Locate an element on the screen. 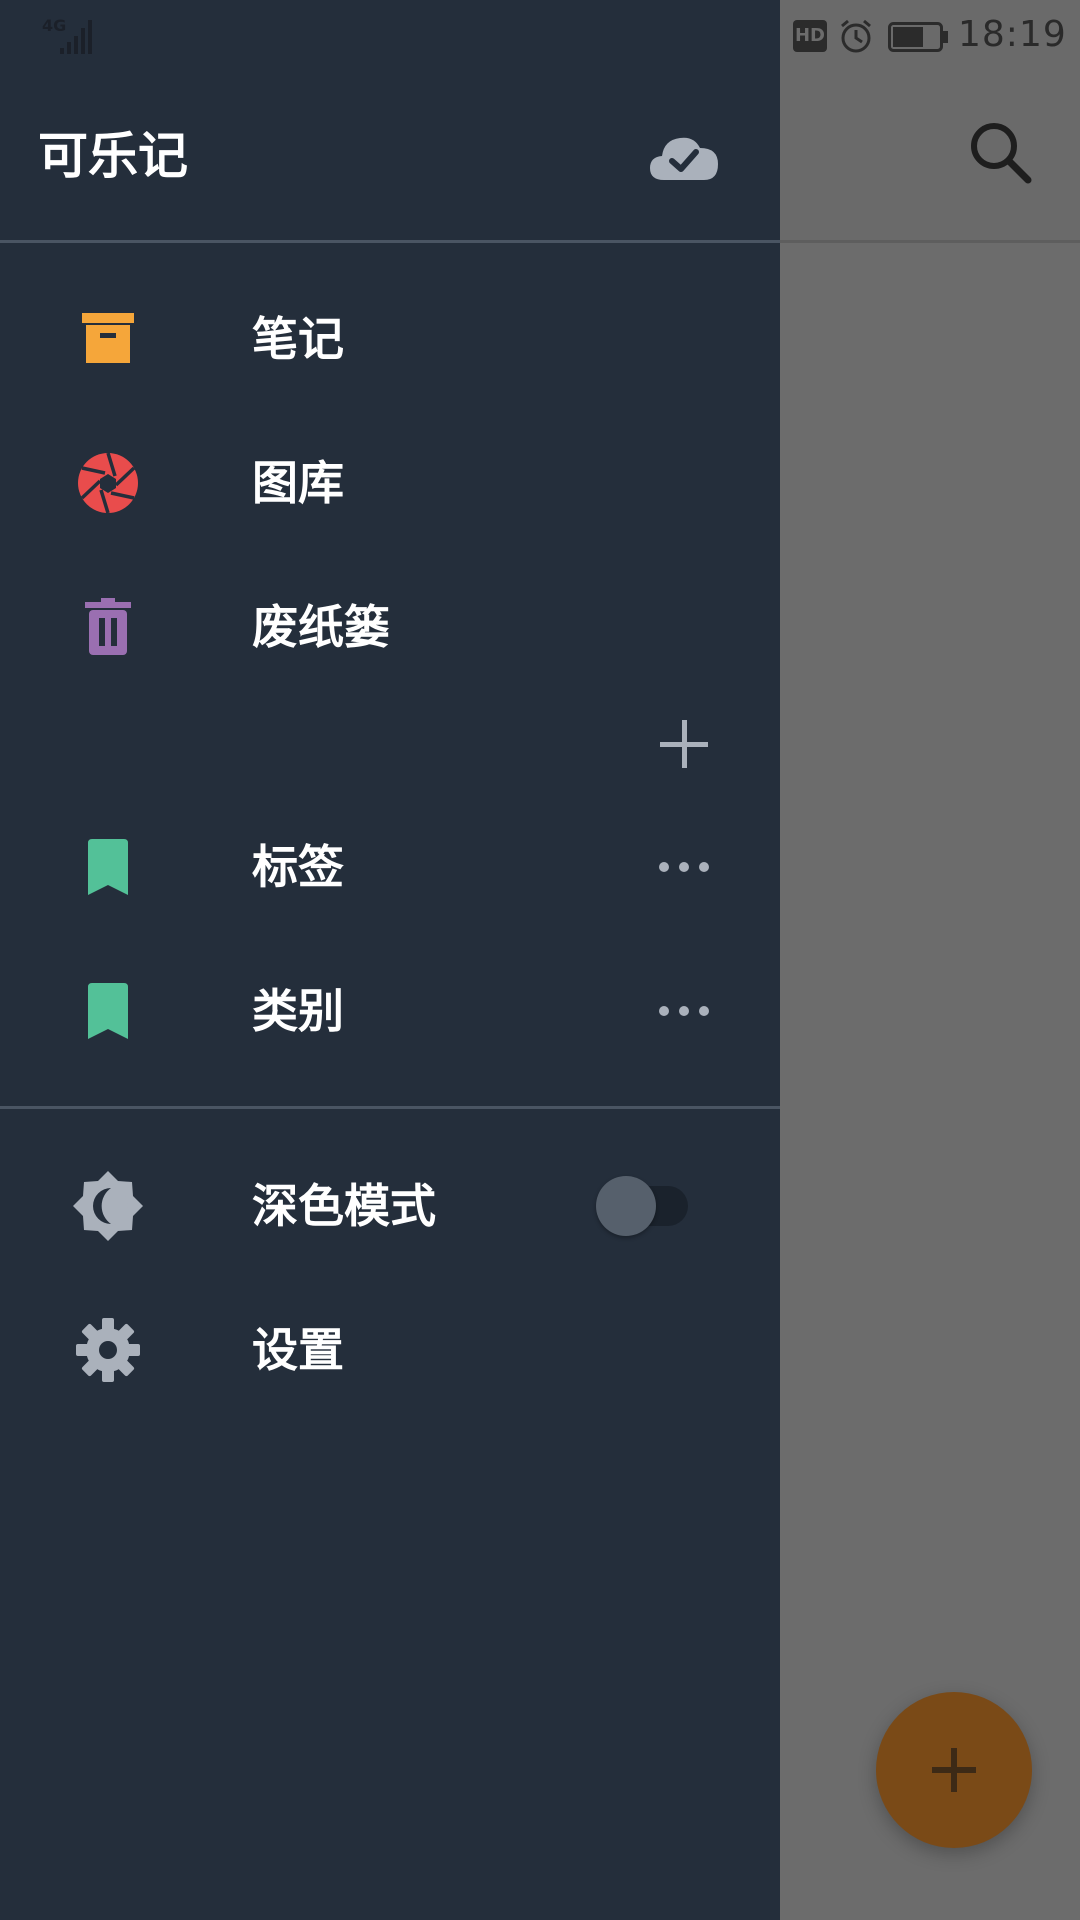 Image resolution: width=1080 pixels, height=1920 pixels. menu-item-notes: 笔记 is located at coordinates (390, 339).